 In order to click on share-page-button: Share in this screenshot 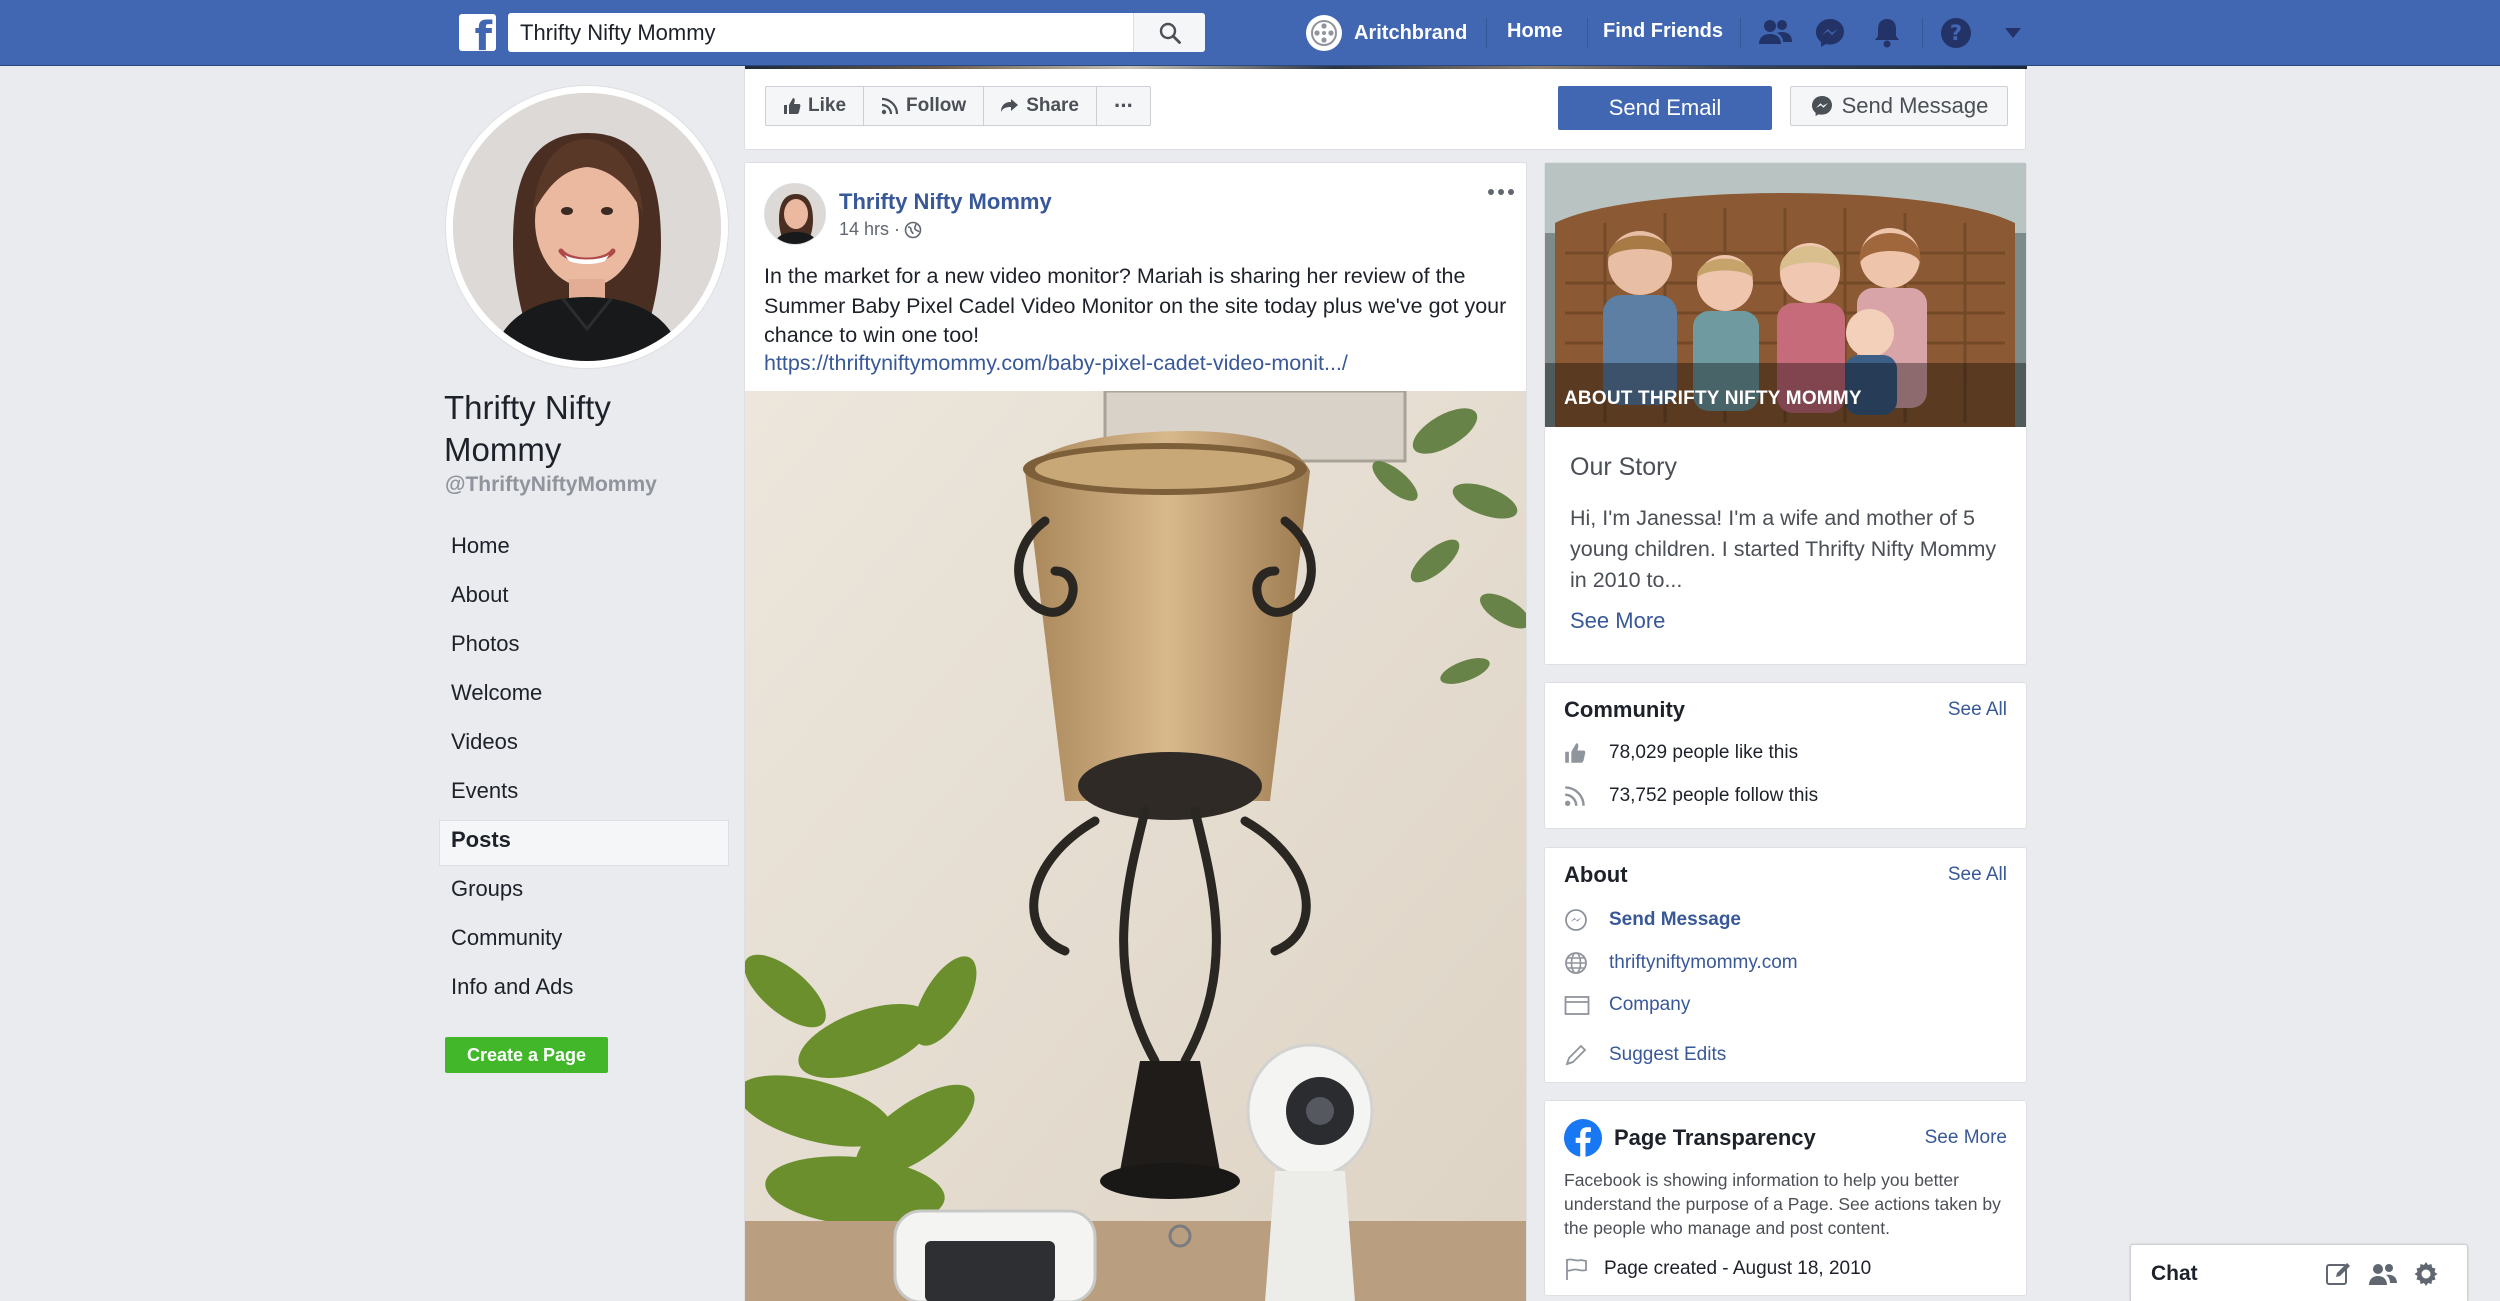, I will do `click(1040, 106)`.